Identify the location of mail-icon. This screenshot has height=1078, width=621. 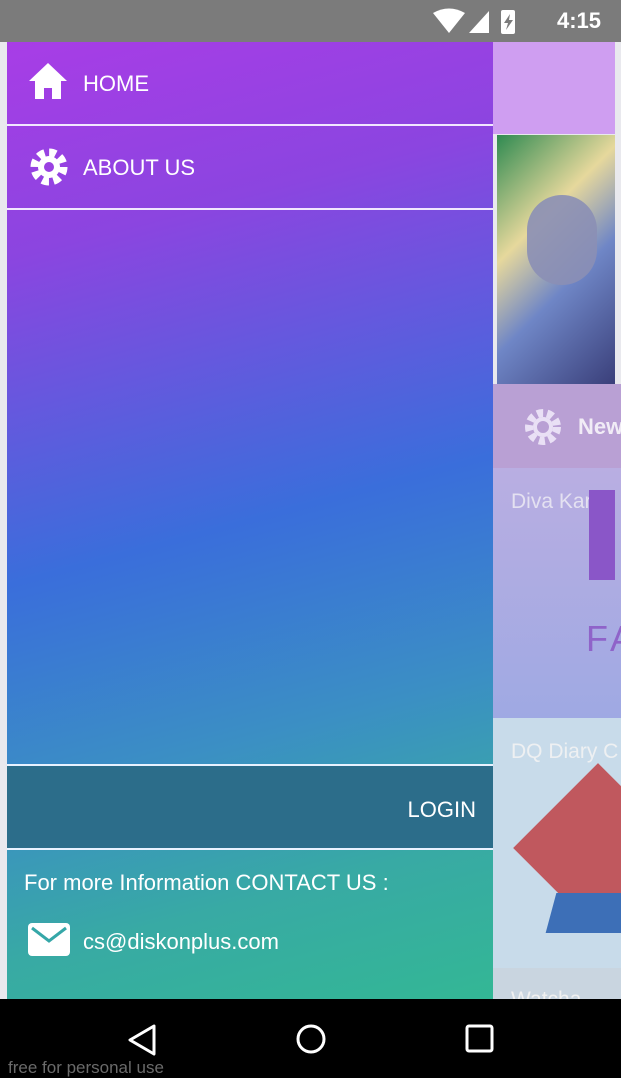
(49, 942).